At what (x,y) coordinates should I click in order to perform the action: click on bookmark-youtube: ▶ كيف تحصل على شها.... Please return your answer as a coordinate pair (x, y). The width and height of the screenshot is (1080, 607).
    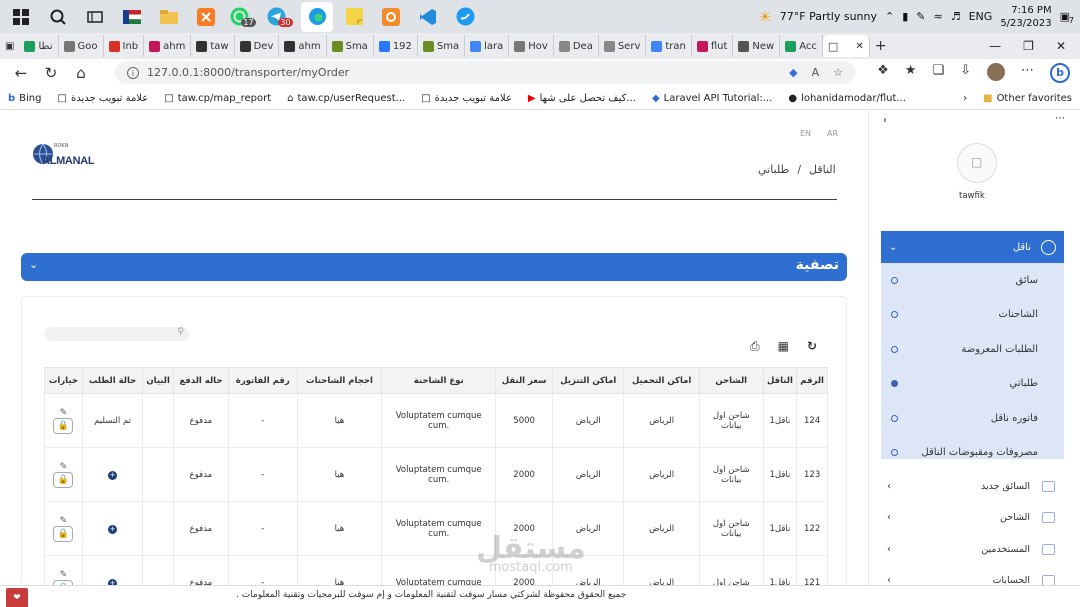
    Looking at the image, I should click on (582, 98).